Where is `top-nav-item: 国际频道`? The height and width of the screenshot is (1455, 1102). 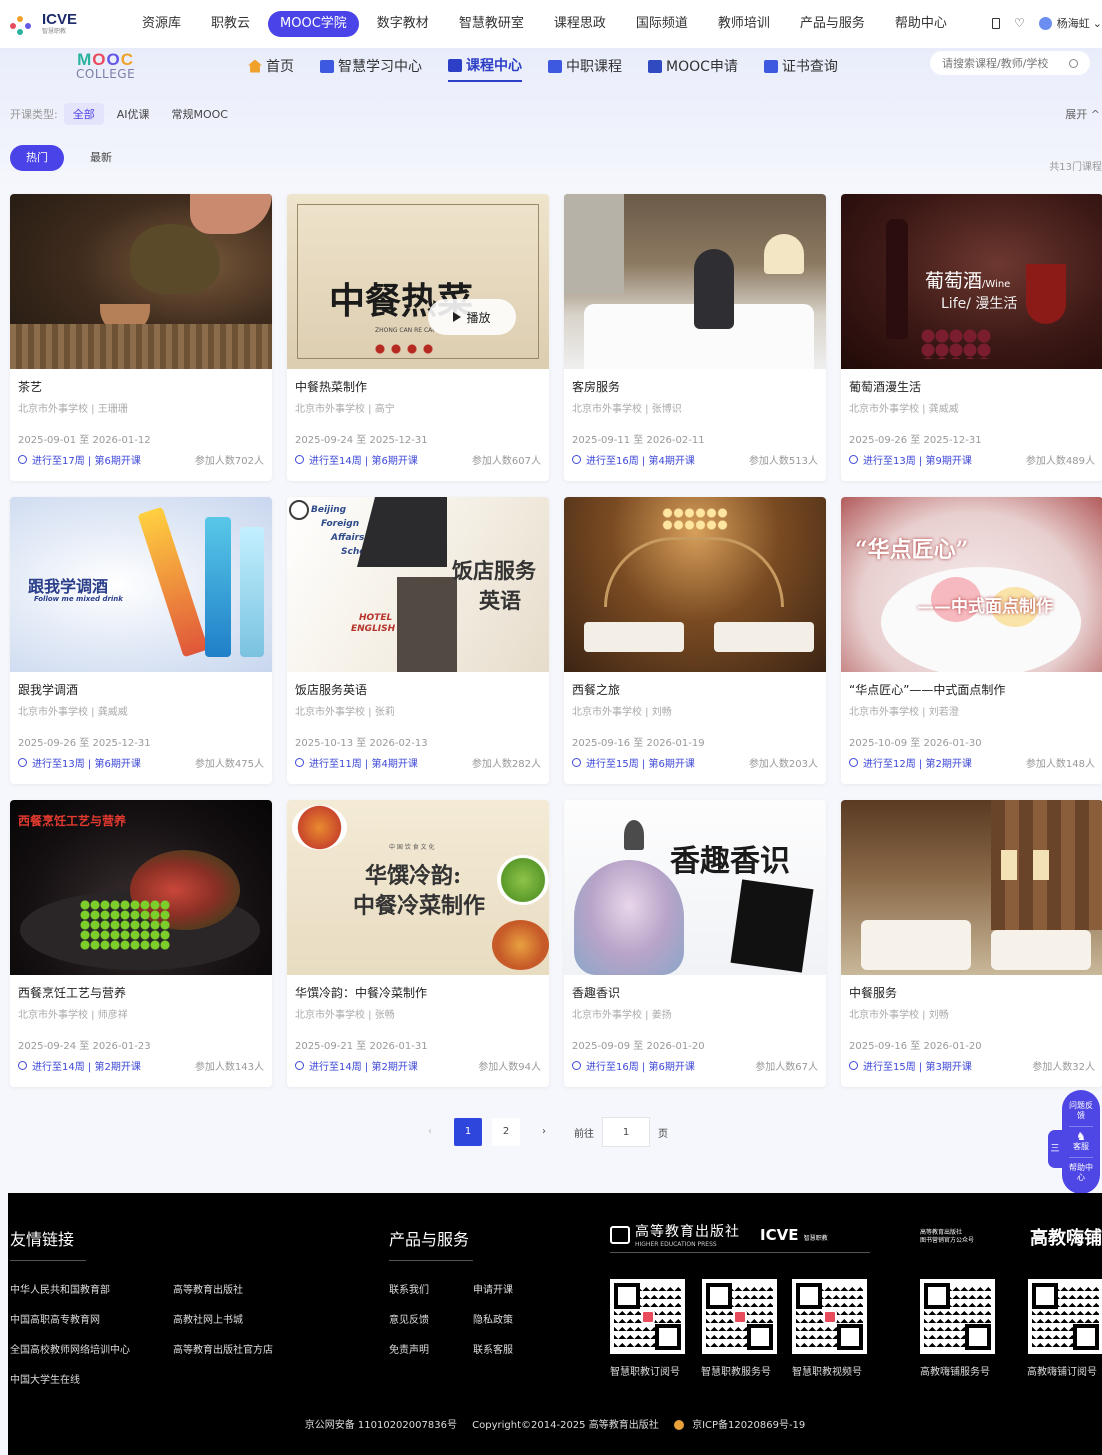 top-nav-item: 国际频道 is located at coordinates (662, 24).